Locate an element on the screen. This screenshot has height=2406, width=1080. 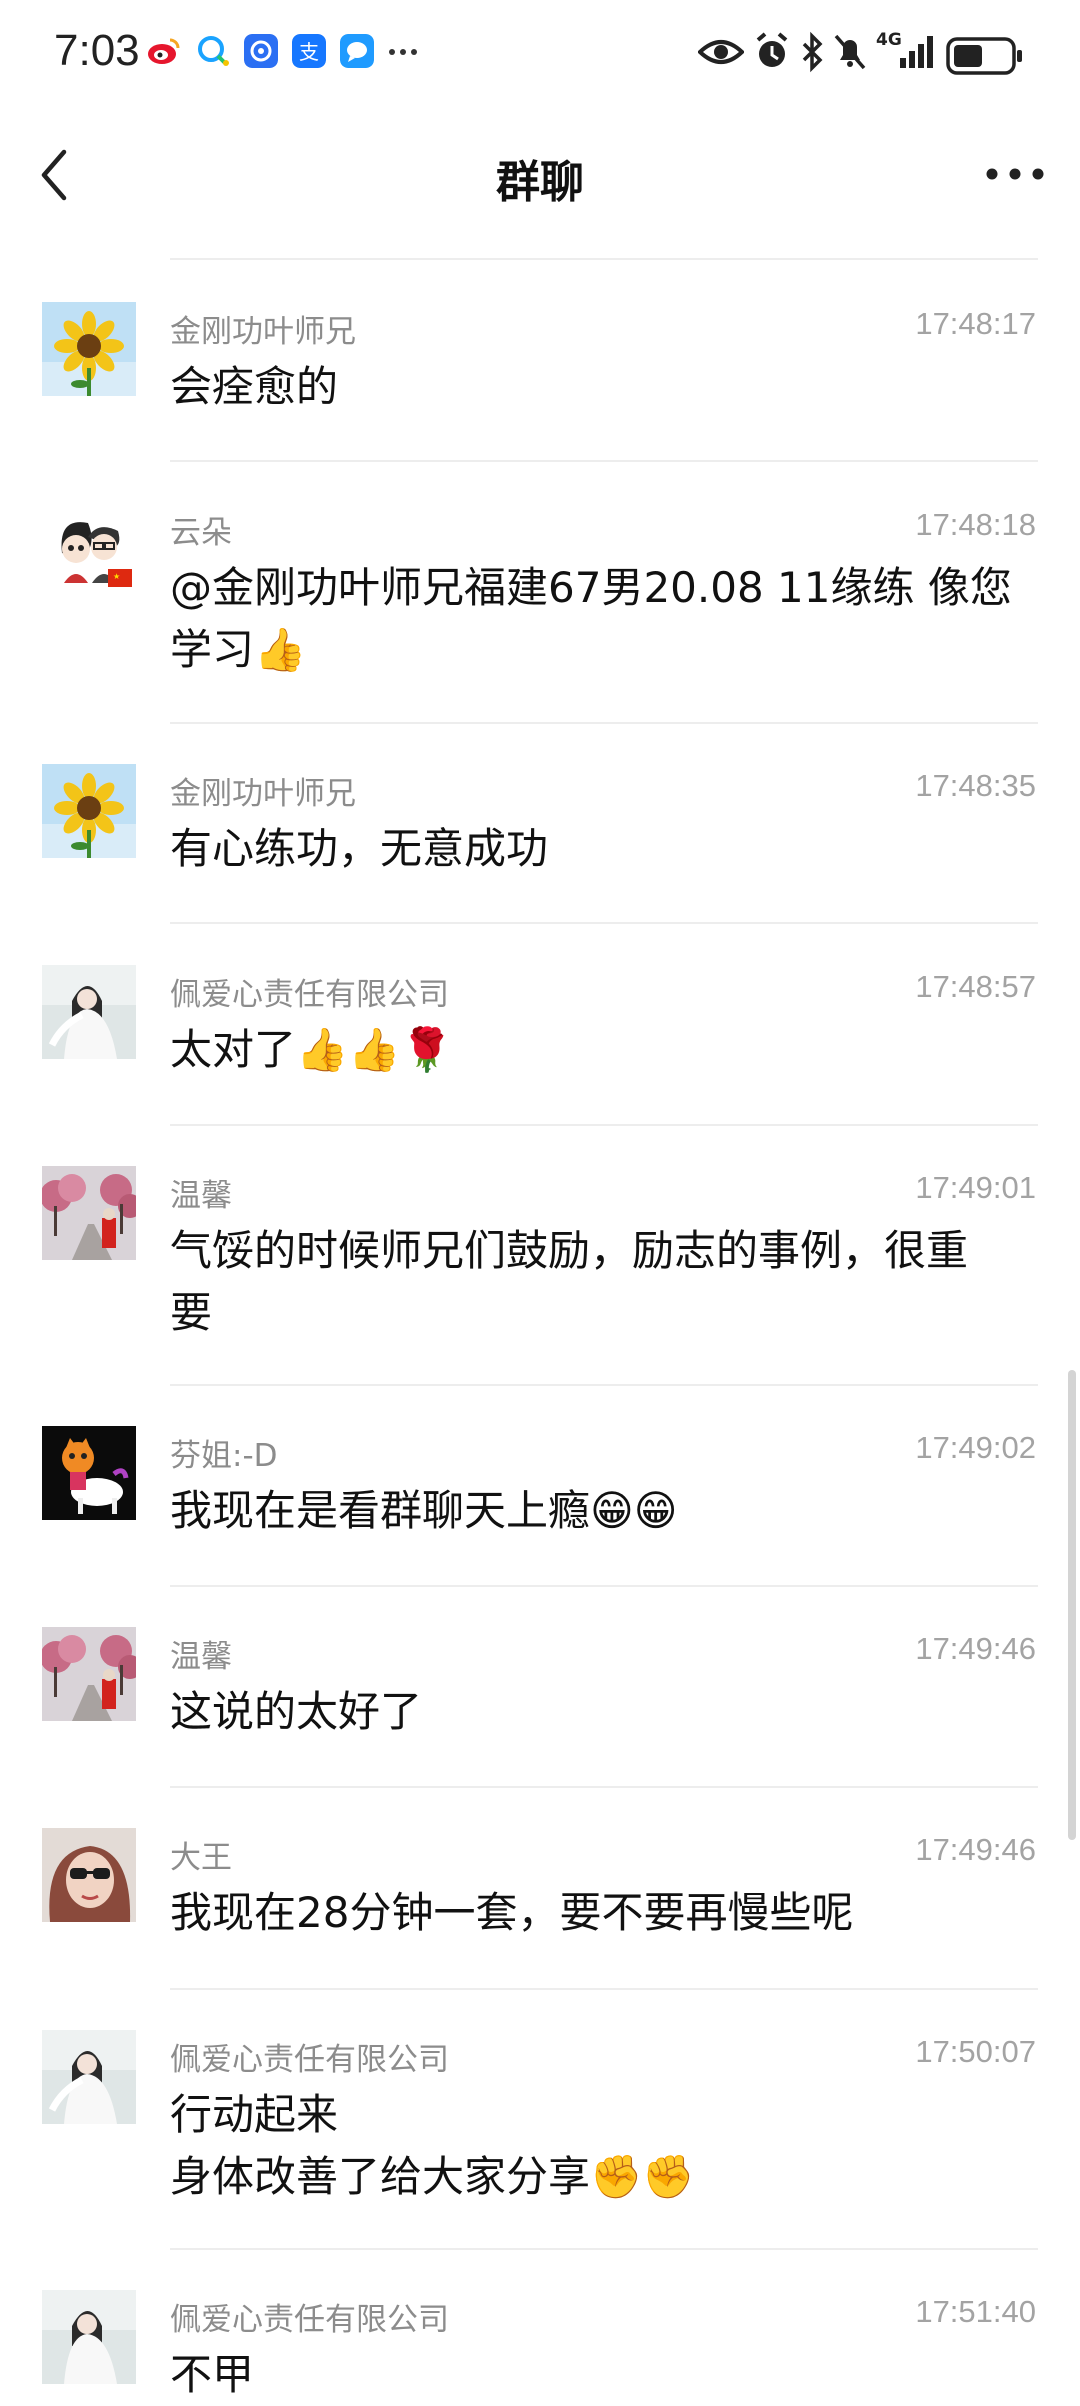
message-text: 行动起来 身体改善了给大家分享✊✊ is located at coordinates (432, 2145).